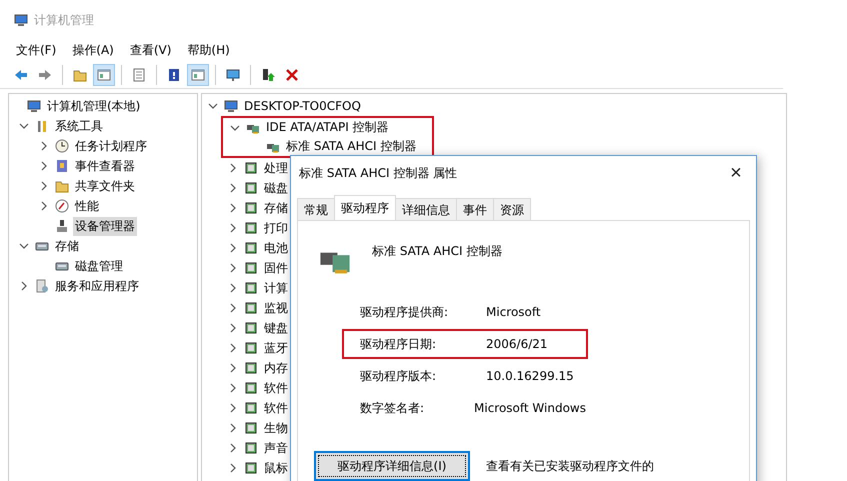  What do you see at coordinates (399, 344) in the screenshot?
I see `field-label: 驱动程序日期:` at bounding box center [399, 344].